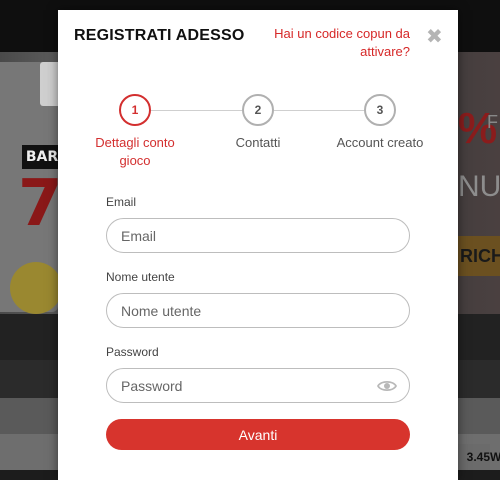 The height and width of the screenshot is (480, 500). What do you see at coordinates (159, 35) in the screenshot?
I see `modal-title: REGISTRATI ADESSO` at bounding box center [159, 35].